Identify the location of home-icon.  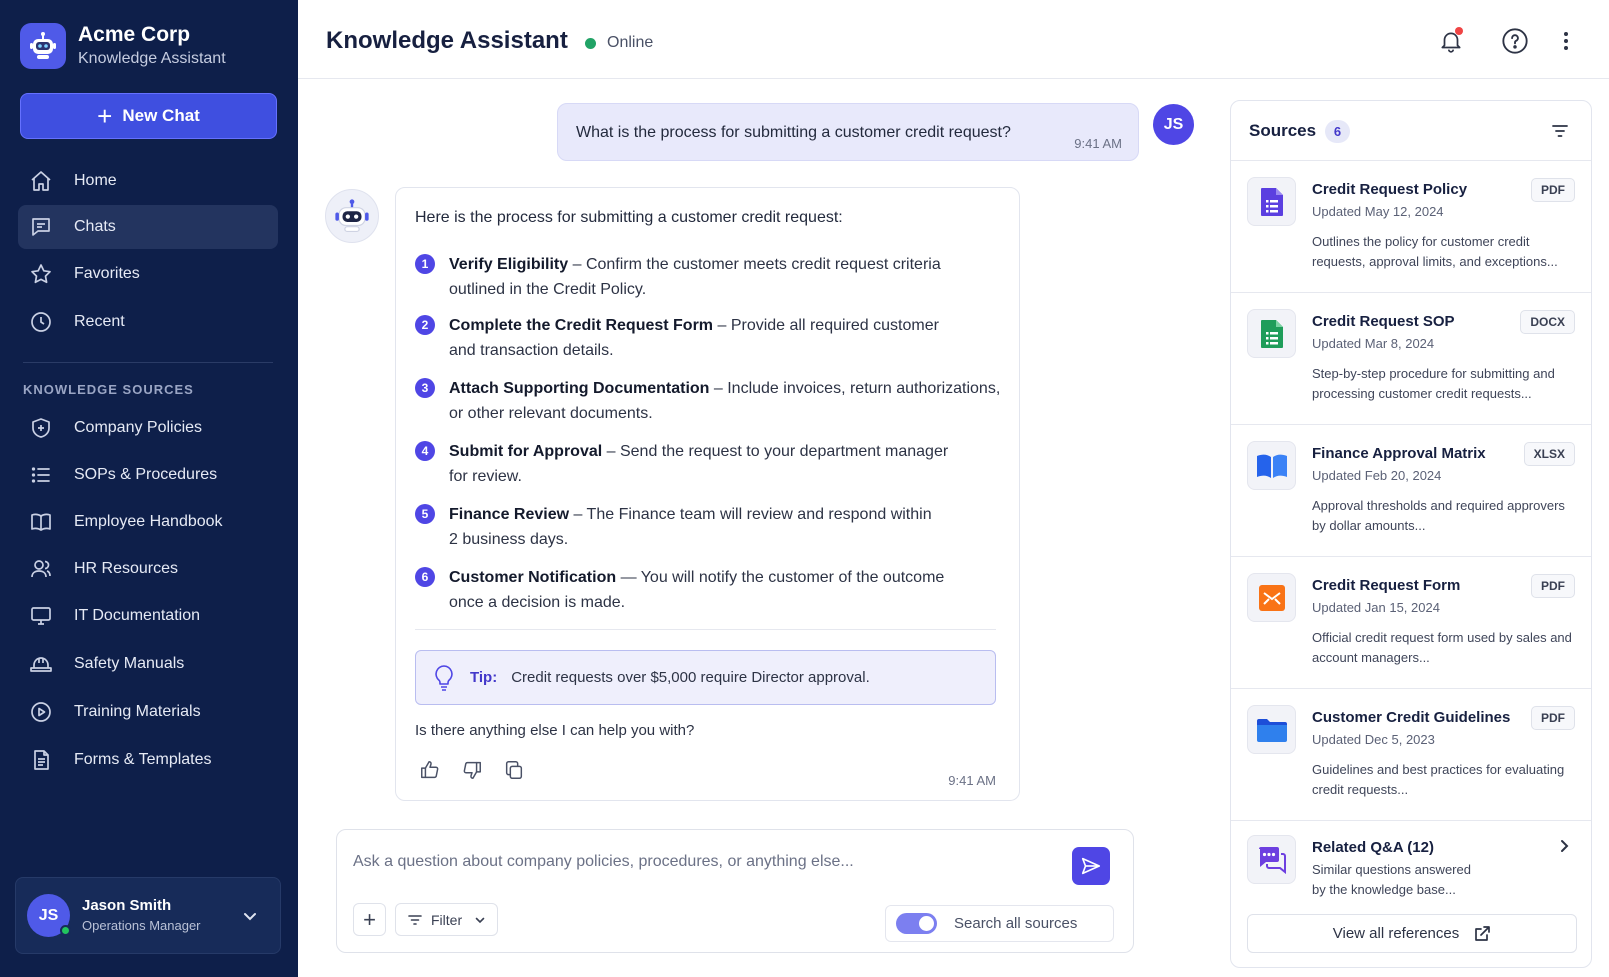
(41, 181).